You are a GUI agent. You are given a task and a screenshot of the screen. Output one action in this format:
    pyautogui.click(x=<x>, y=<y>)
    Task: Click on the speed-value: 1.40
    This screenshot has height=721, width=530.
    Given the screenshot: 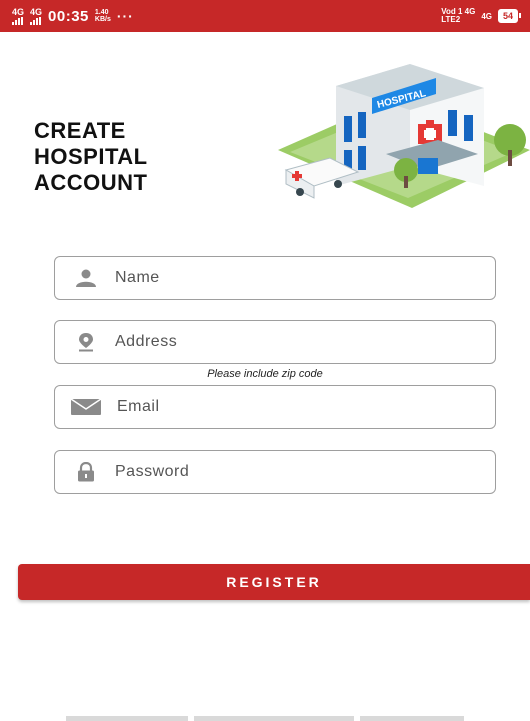 What is the action you would take?
    pyautogui.click(x=101, y=12)
    